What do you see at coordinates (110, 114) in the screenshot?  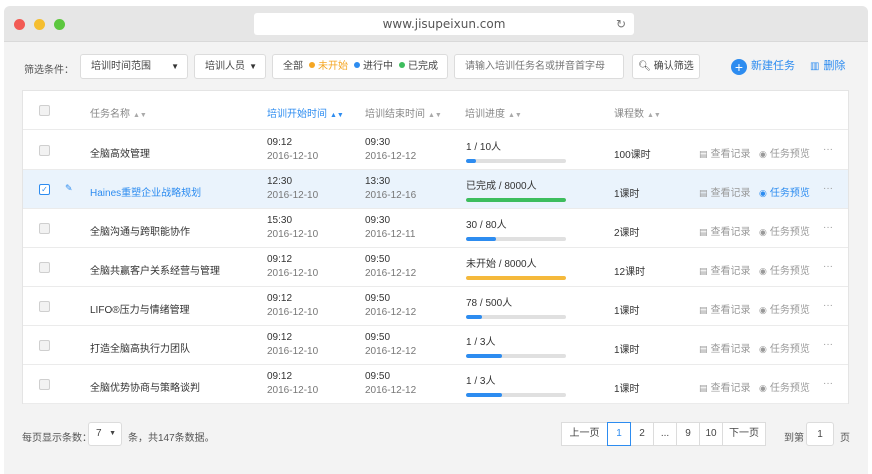 I see `header-task-name-label: 任务名称` at bounding box center [110, 114].